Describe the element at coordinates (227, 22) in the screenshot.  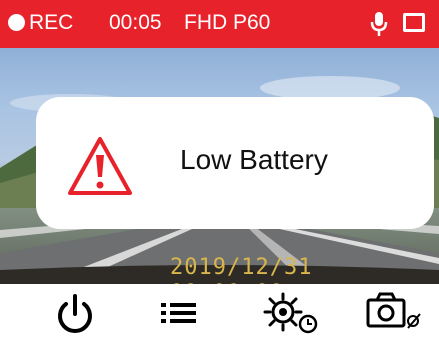
I see `resolution-label: FHD P60` at that location.